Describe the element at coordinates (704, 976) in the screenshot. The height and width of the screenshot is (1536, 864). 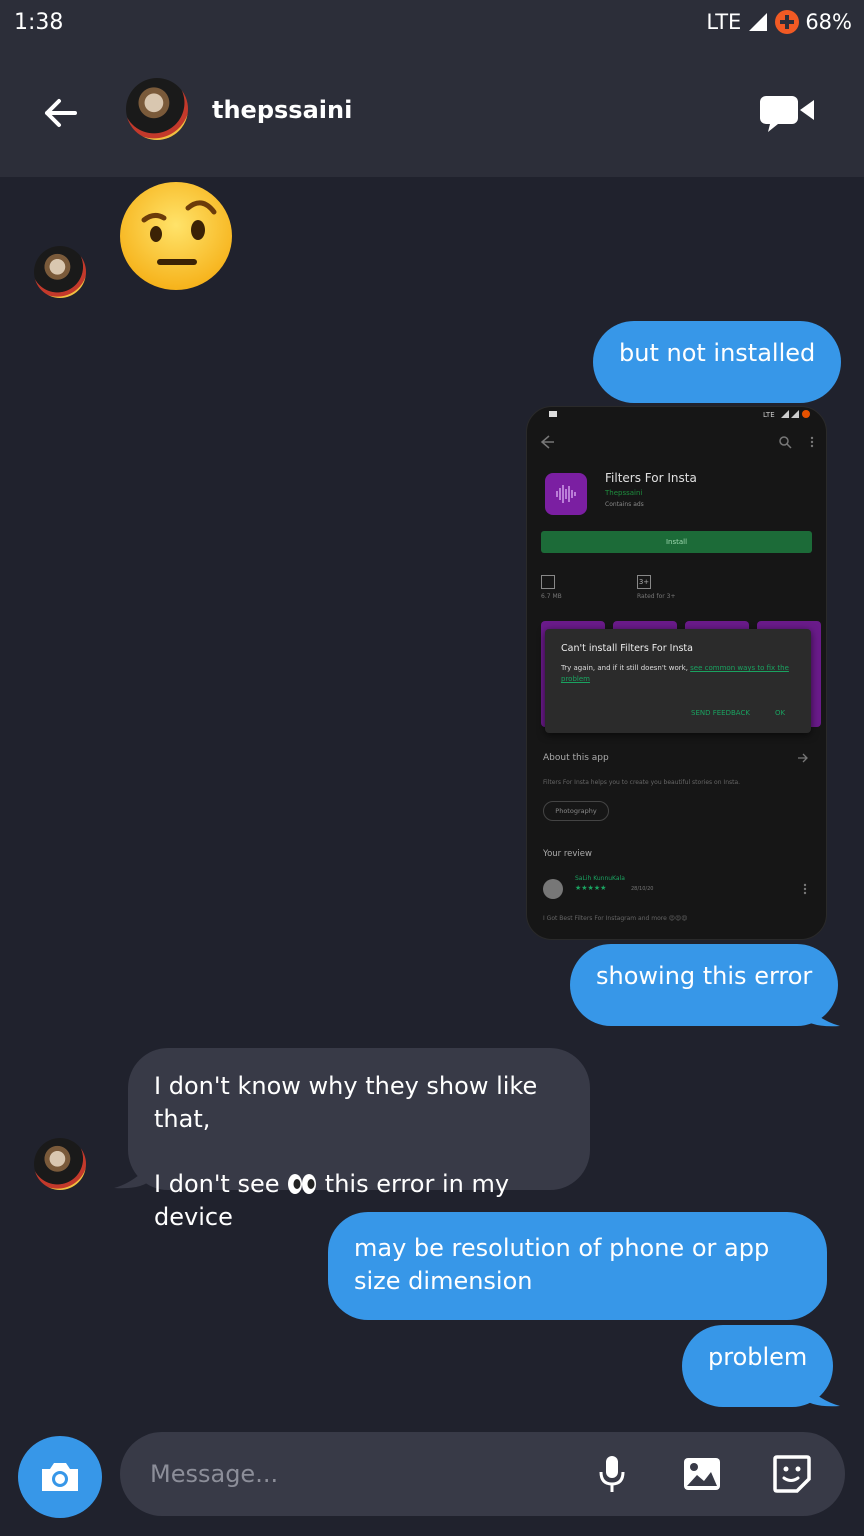
I see `message-text: showing this error` at that location.